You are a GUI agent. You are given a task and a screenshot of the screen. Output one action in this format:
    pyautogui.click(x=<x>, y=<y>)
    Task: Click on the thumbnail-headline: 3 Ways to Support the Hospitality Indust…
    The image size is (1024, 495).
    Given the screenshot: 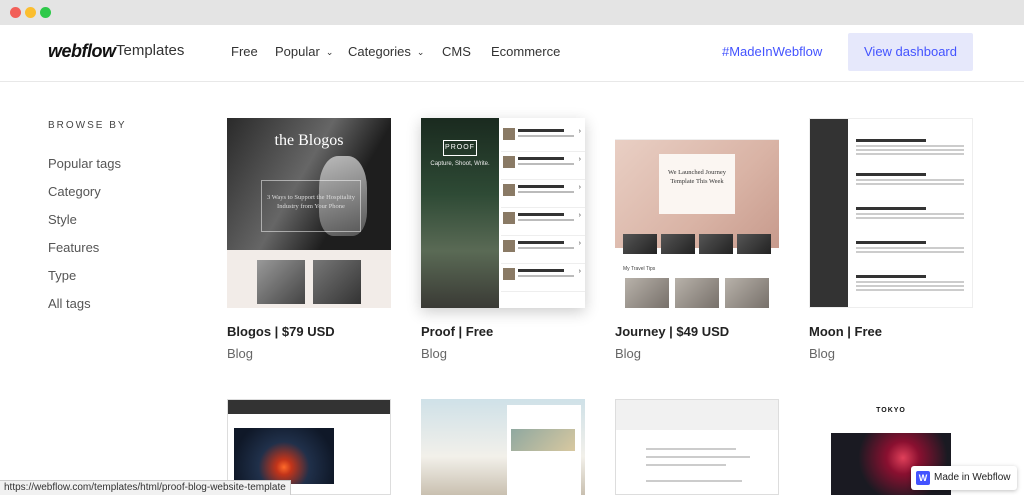 What is the action you would take?
    pyautogui.click(x=310, y=202)
    